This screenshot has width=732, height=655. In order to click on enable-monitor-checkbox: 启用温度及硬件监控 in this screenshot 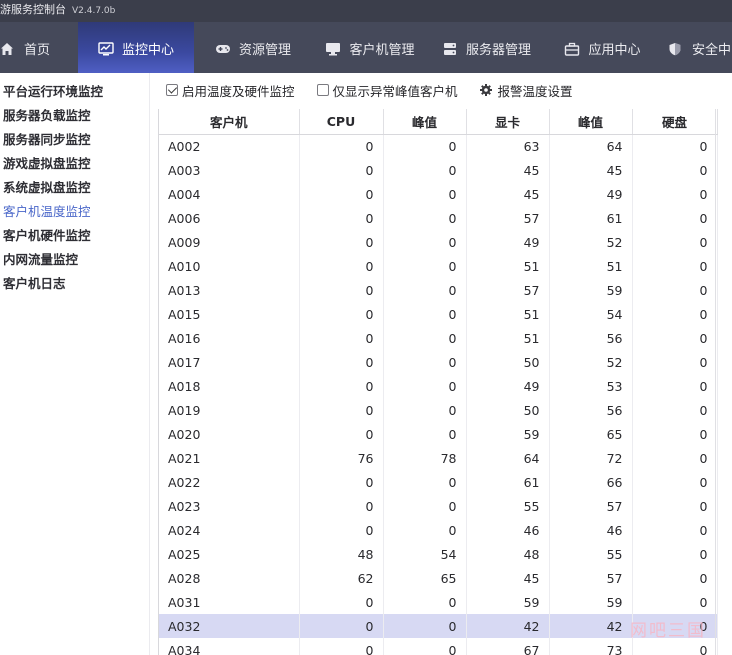, I will do `click(230, 90)`.